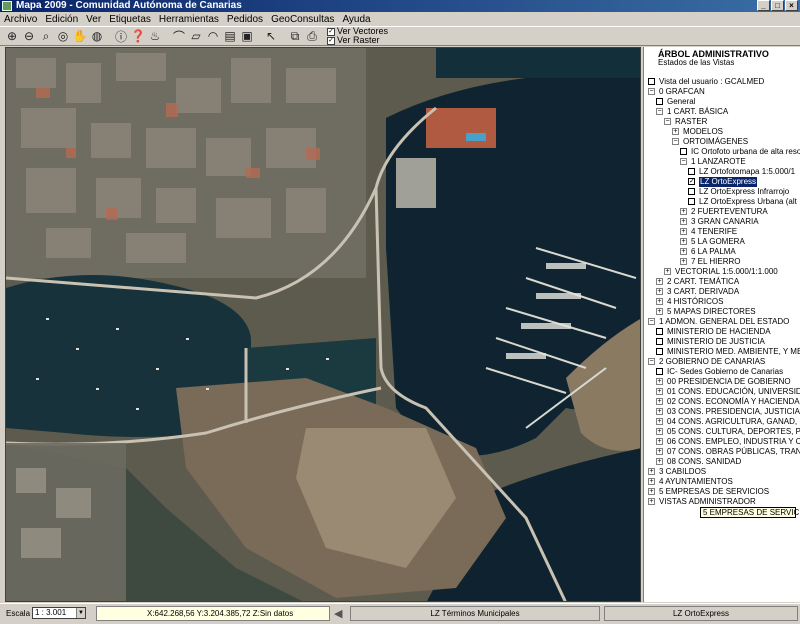 The height and width of the screenshot is (624, 800). Describe the element at coordinates (196, 36) in the screenshot. I see `measure-area-icon: ▱` at that location.